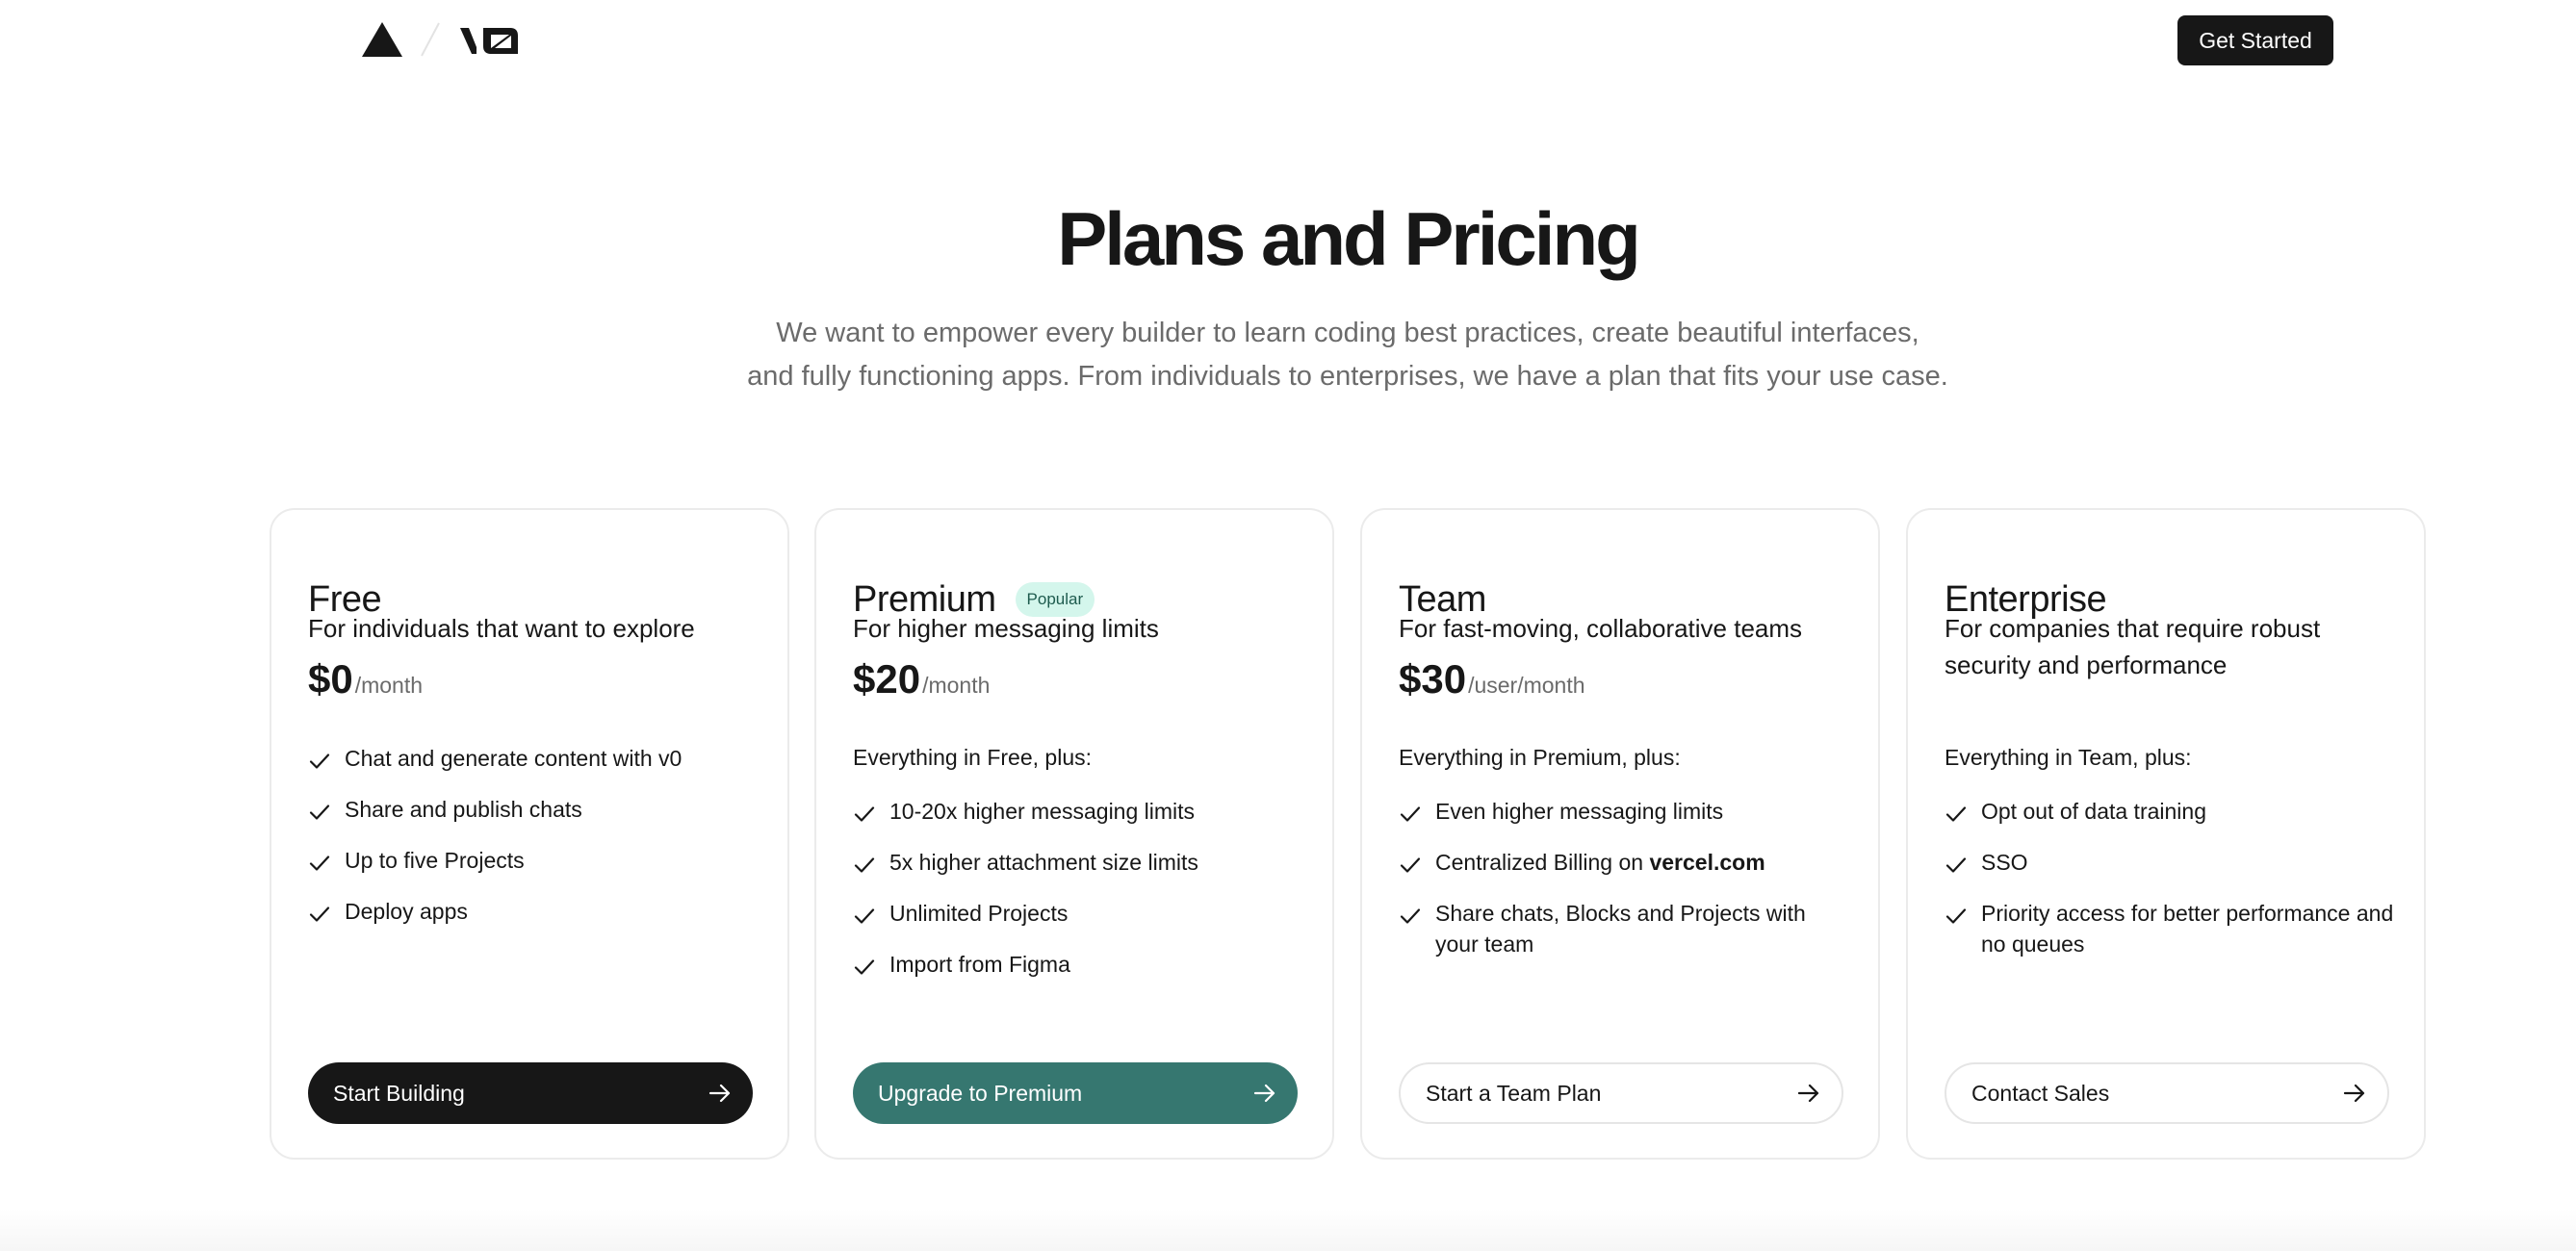  What do you see at coordinates (330, 679) in the screenshot?
I see `price-amount: $0` at bounding box center [330, 679].